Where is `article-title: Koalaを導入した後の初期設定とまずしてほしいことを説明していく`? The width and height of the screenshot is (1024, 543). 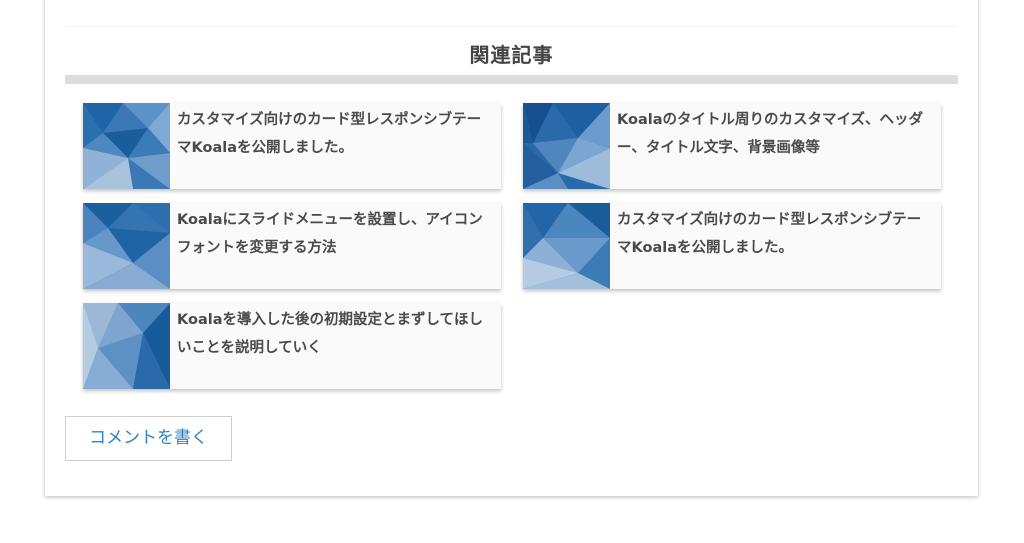
article-title: Koalaを導入した後の初期設定とまずしてほしいことを説明していく is located at coordinates (335, 346).